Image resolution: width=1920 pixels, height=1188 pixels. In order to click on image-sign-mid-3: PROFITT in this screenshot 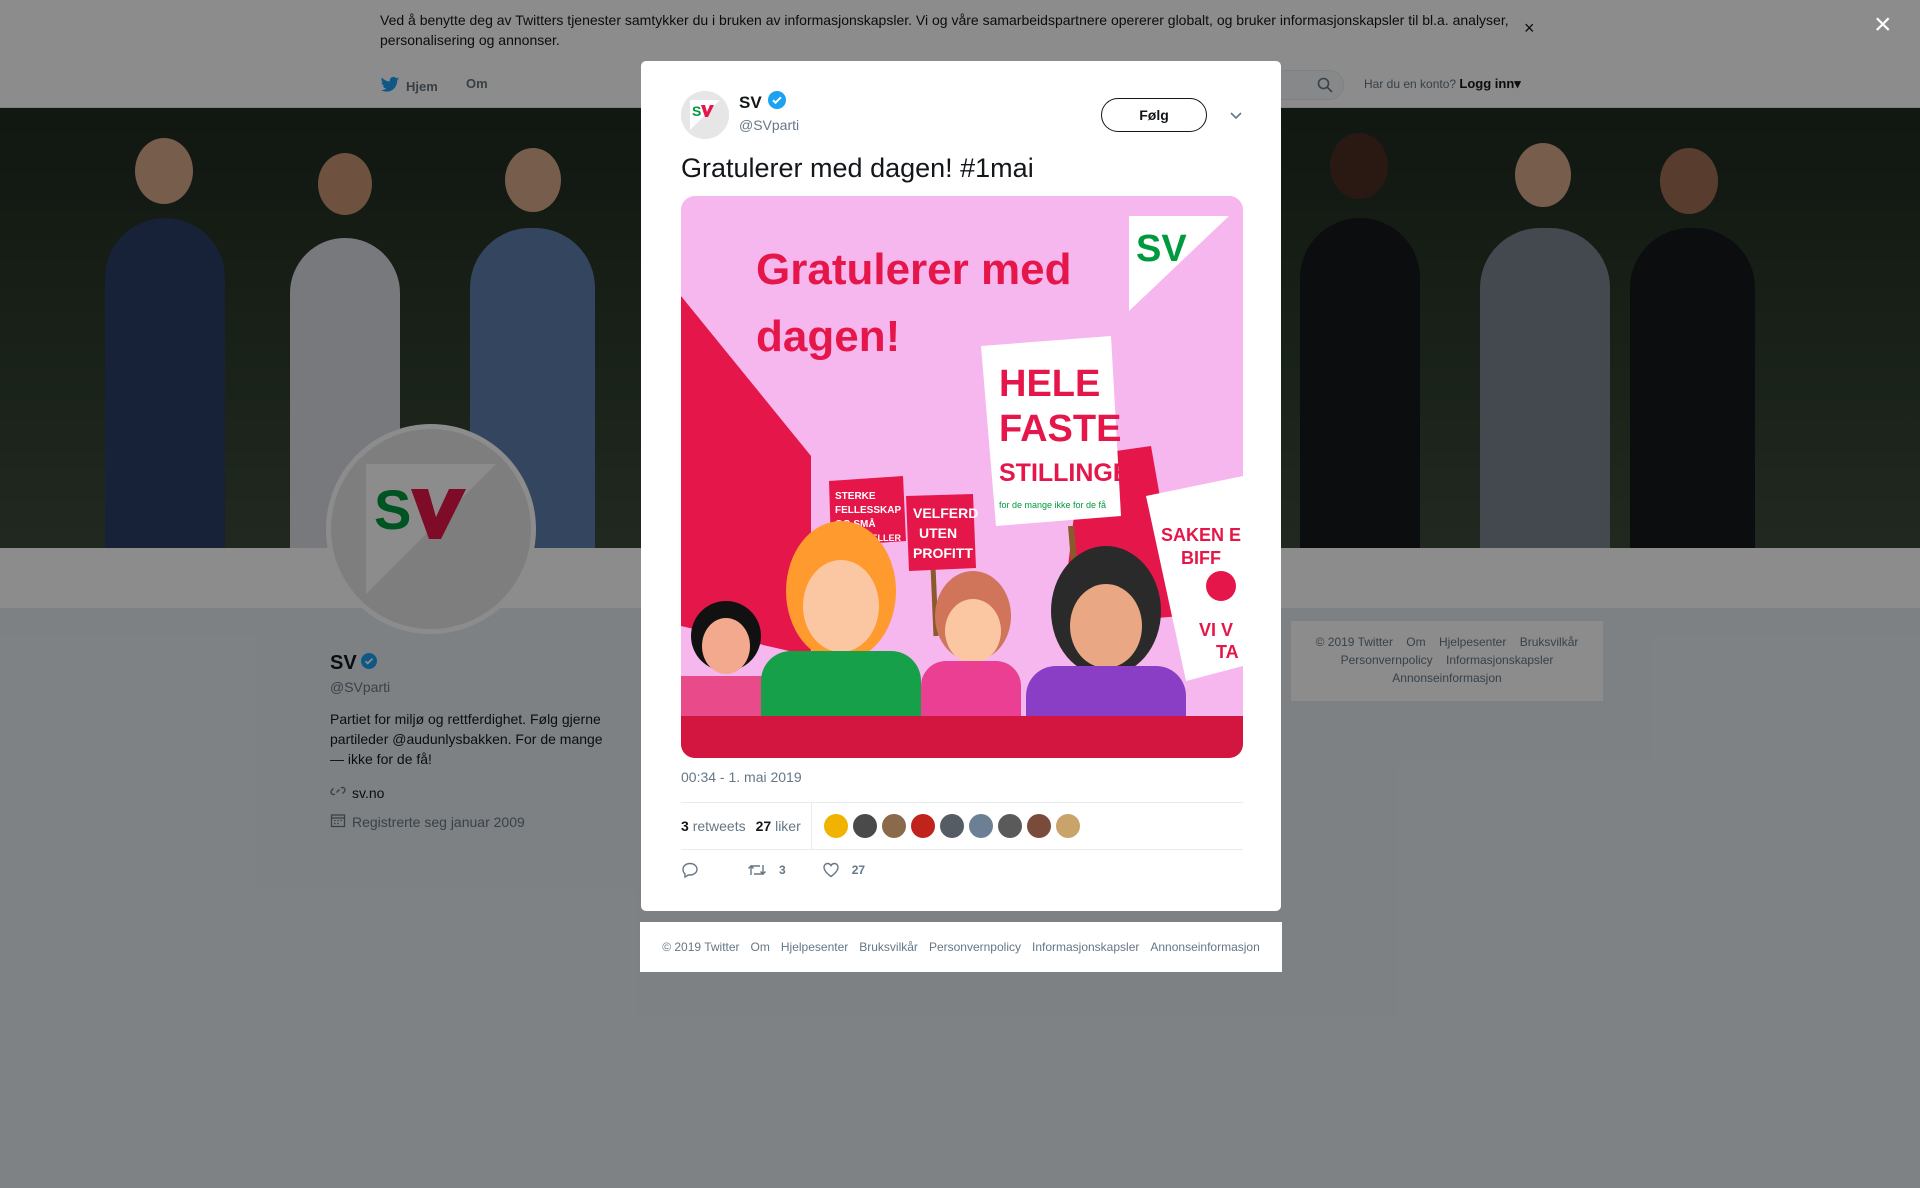, I will do `click(943, 553)`.